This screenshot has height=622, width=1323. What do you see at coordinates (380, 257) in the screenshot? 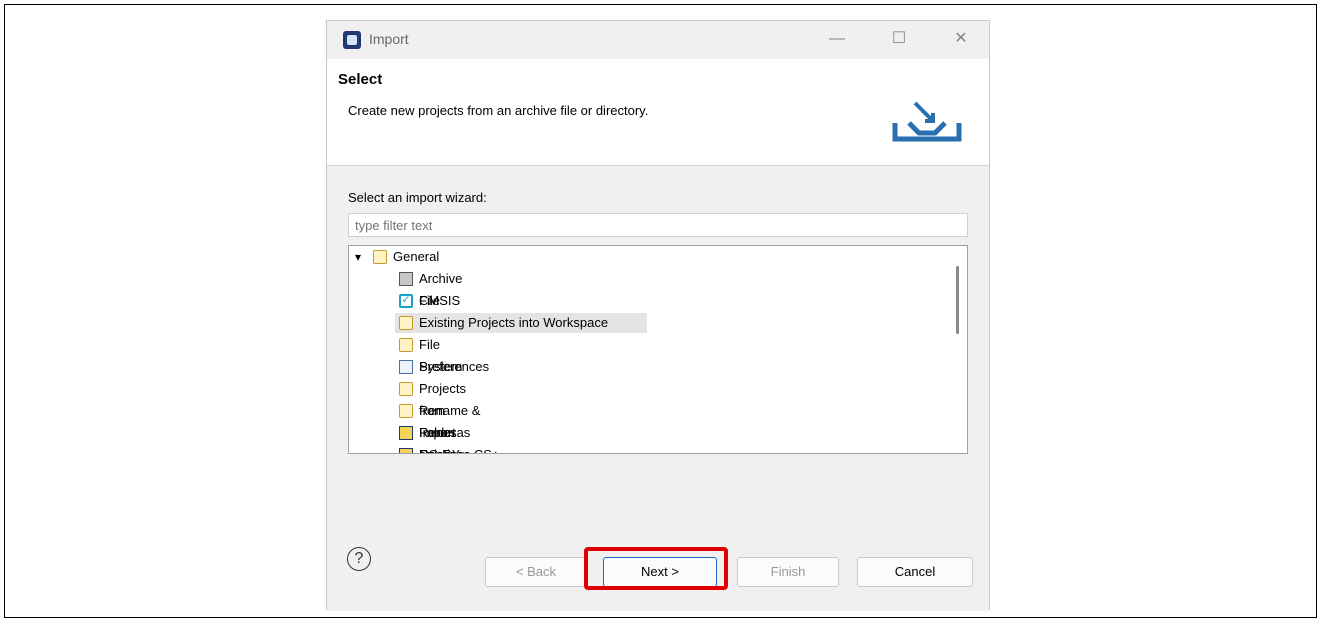
I see `folder-open-icon` at bounding box center [380, 257].